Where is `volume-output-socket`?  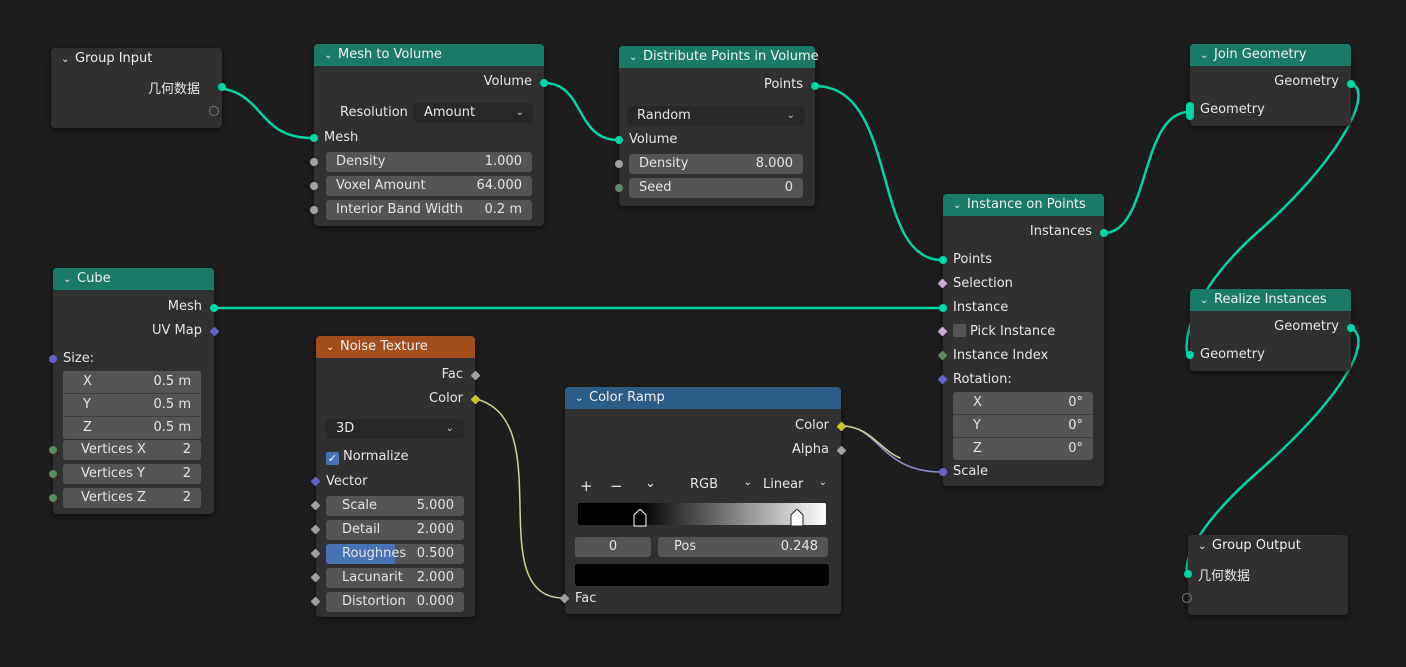 volume-output-socket is located at coordinates (544, 83).